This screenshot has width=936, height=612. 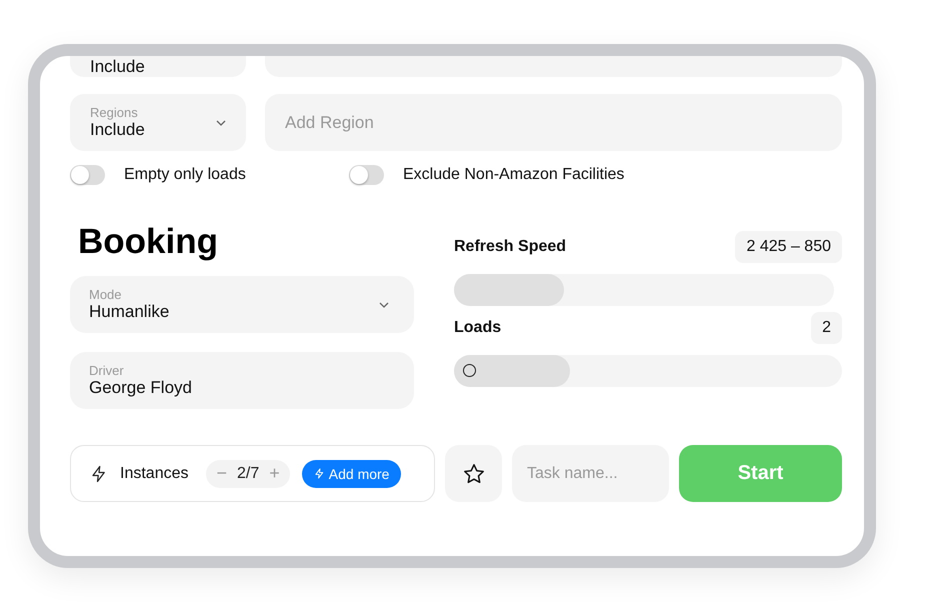 I want to click on star-icon, so click(x=474, y=474).